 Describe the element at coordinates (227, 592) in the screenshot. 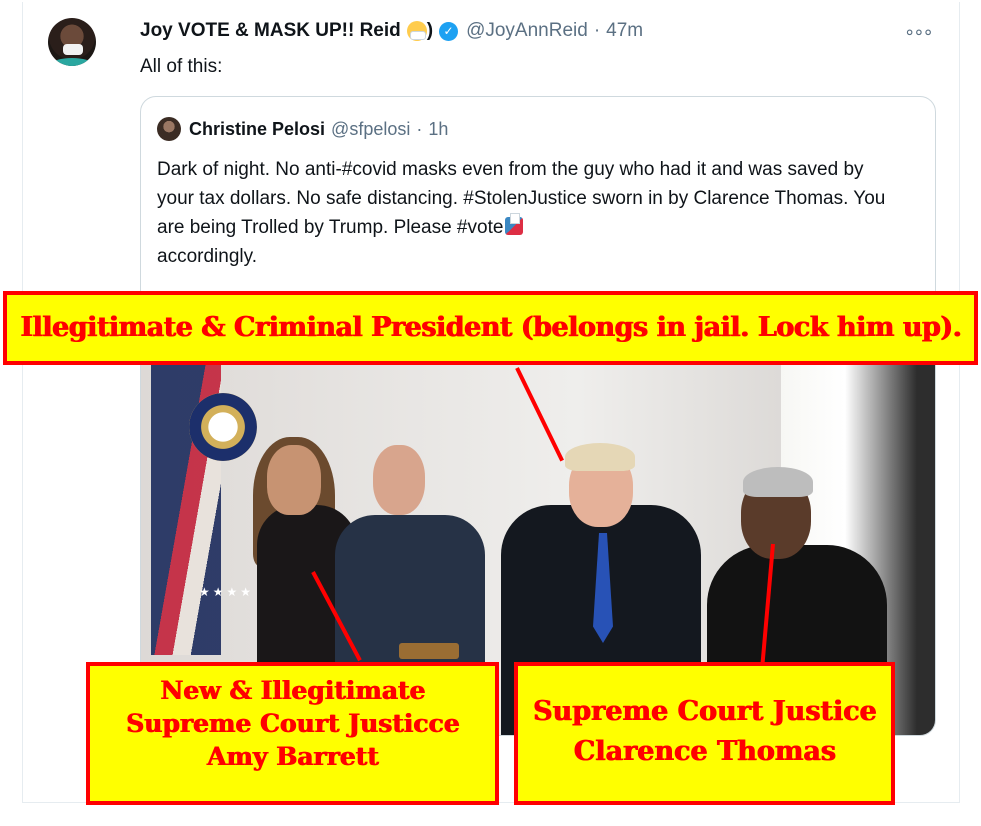

I see `flag-stars-graphic: ★★★★` at that location.